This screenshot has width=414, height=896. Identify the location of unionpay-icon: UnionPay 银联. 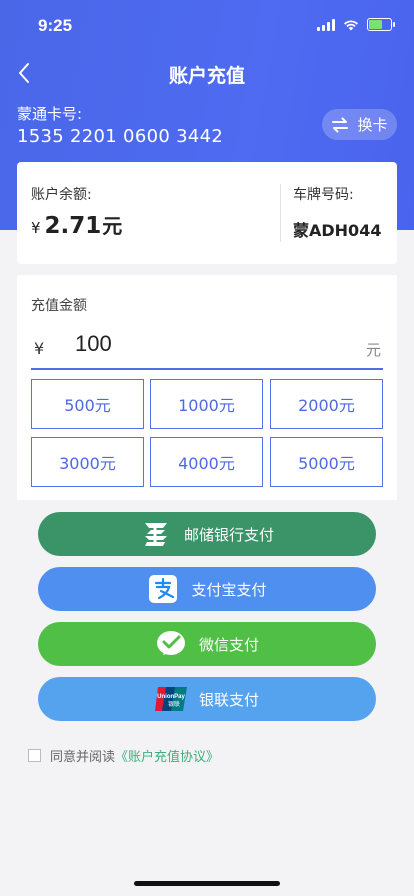
(170, 699).